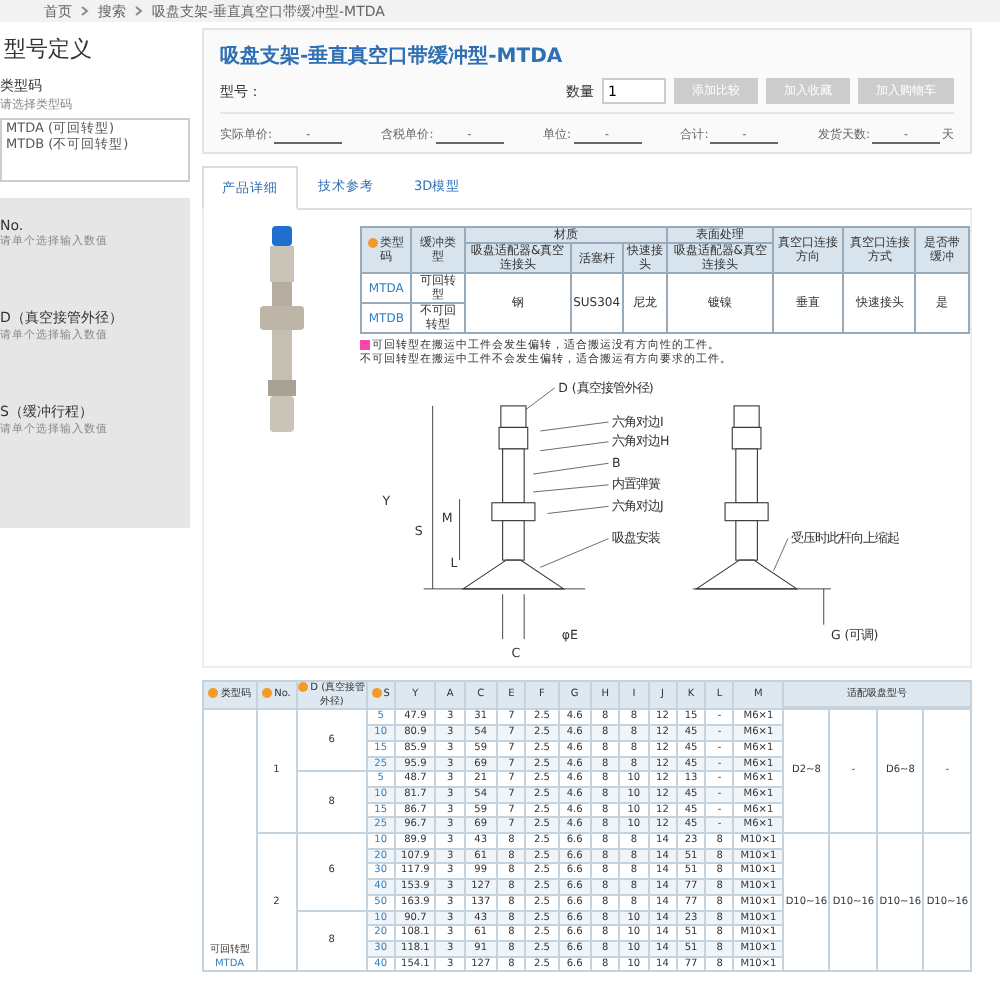  What do you see at coordinates (392, 56) in the screenshot?
I see `product-title: 吸盘支架-垂直真空口带缓冲型-MTDA` at bounding box center [392, 56].